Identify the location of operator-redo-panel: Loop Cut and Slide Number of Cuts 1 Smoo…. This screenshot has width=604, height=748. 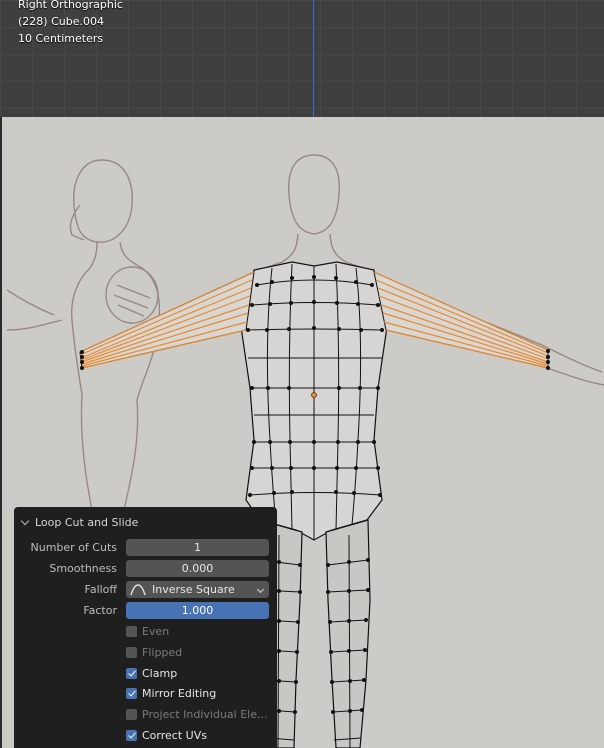
(145, 627).